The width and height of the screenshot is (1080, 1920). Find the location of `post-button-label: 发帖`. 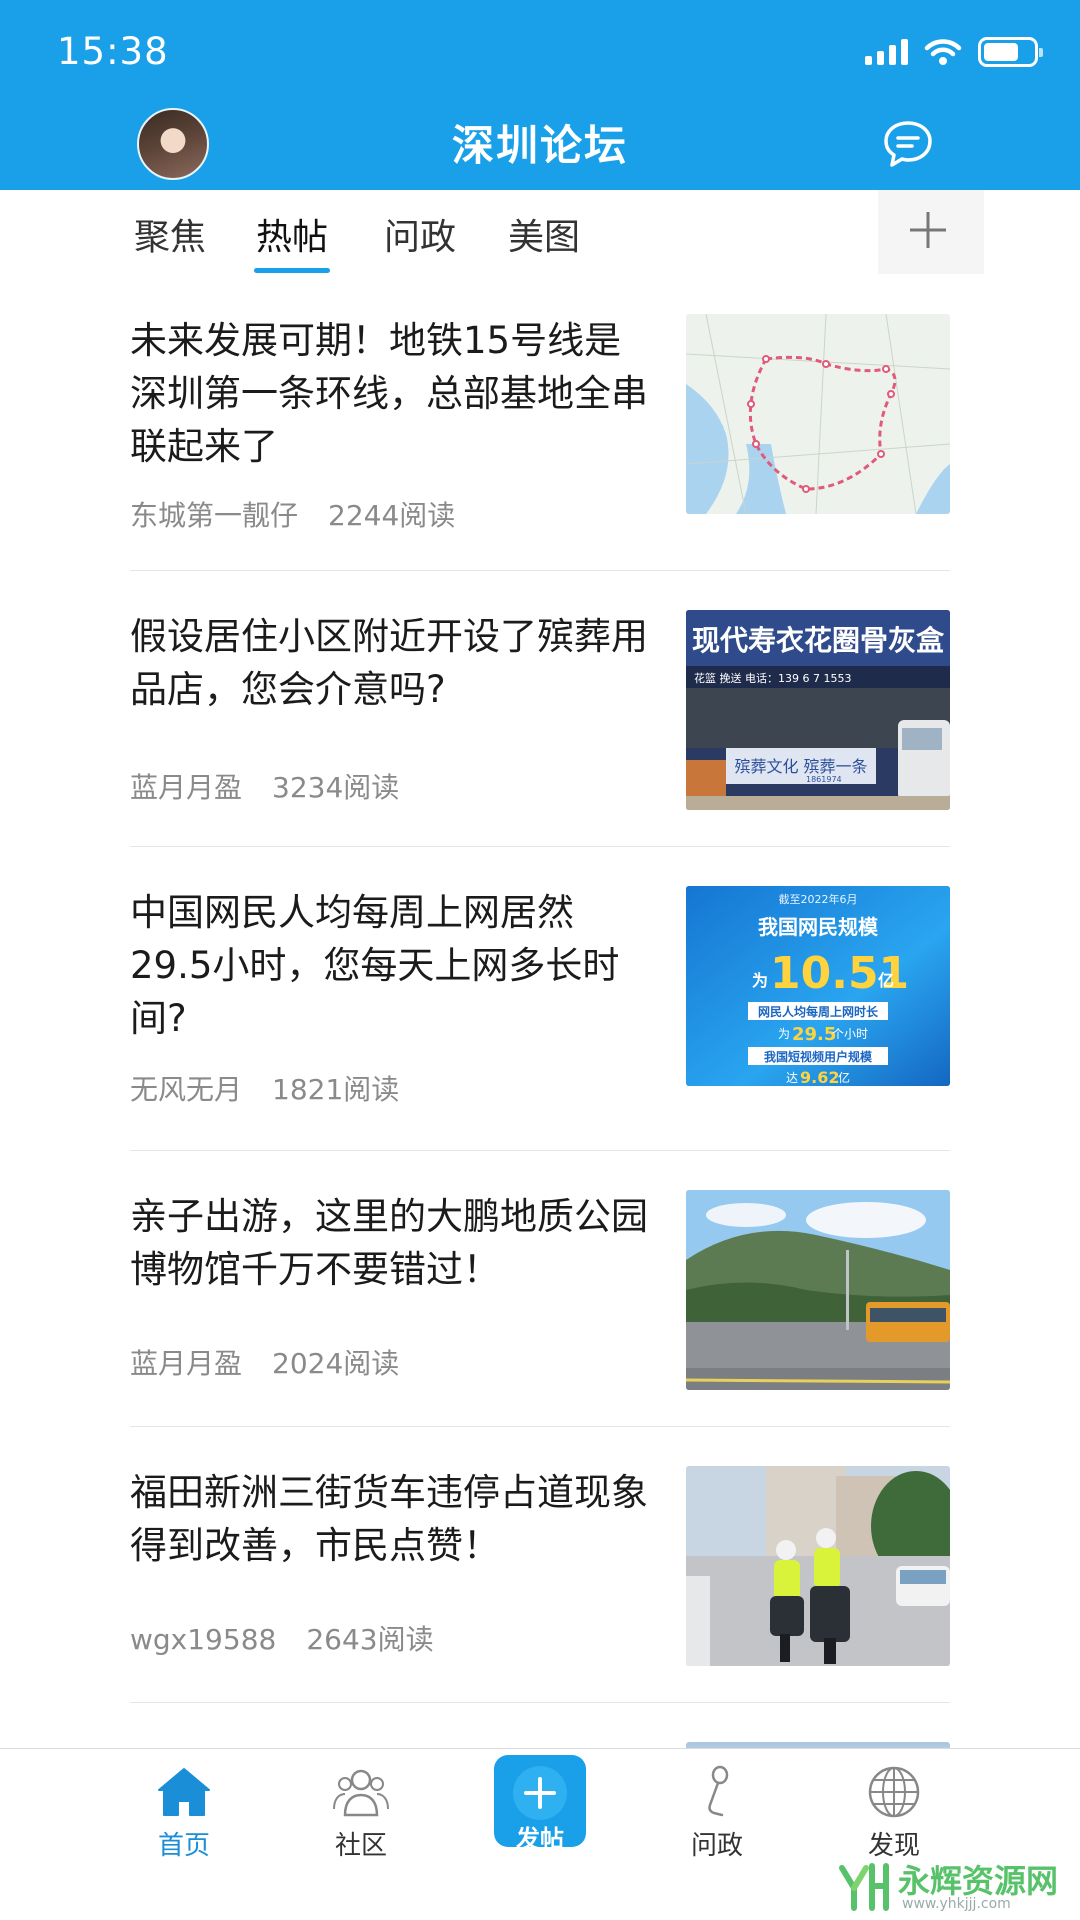

post-button-label: 发帖 is located at coordinates (540, 1839).